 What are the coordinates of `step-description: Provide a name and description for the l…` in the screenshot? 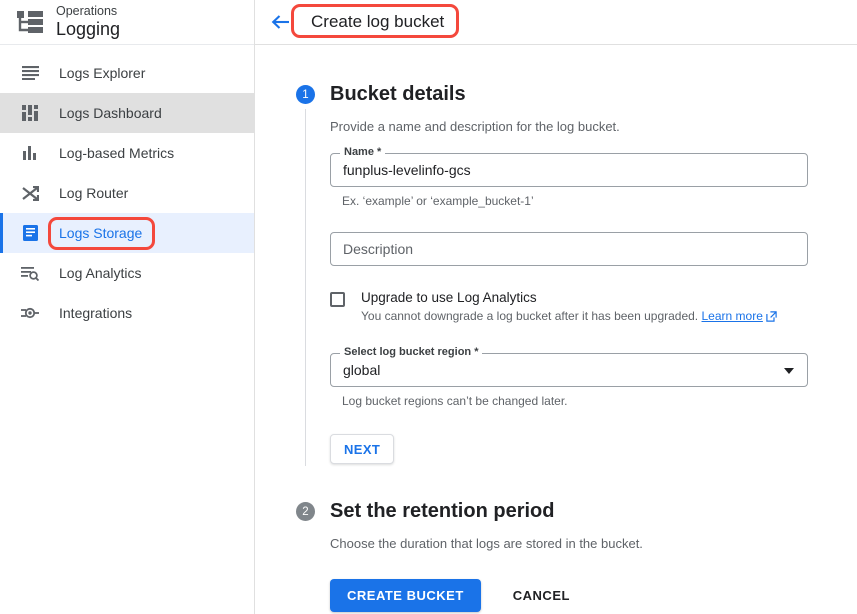 It's located at (475, 126).